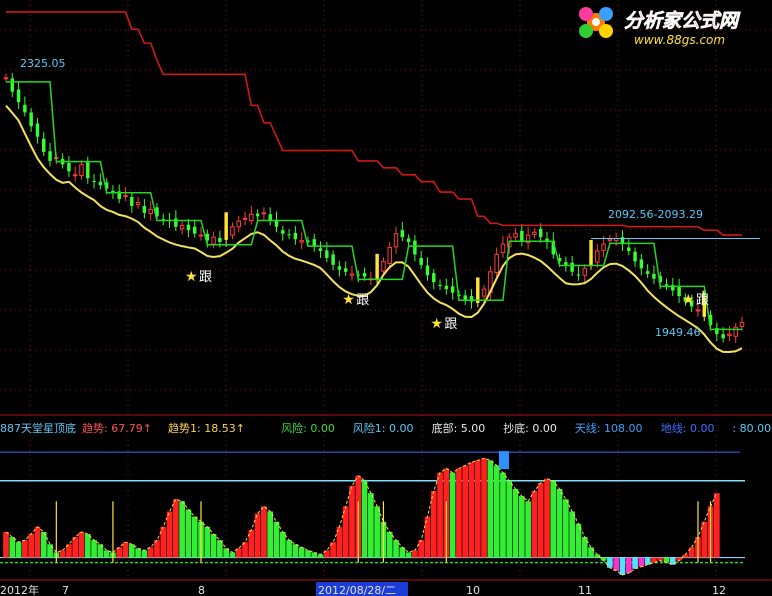 Image resolution: width=772 pixels, height=596 pixels. What do you see at coordinates (585, 590) in the screenshot?
I see `axis-tick-label: 11` at bounding box center [585, 590].